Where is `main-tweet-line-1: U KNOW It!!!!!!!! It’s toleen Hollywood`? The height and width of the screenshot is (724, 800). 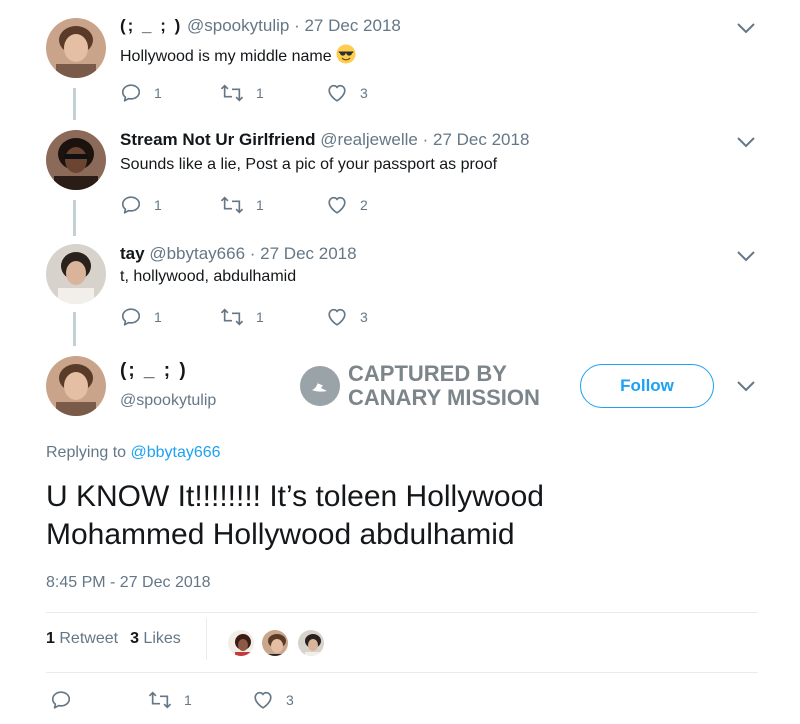
main-tweet-line-1: U KNOW It!!!!!!!! It’s toleen Hollywood is located at coordinates (295, 496).